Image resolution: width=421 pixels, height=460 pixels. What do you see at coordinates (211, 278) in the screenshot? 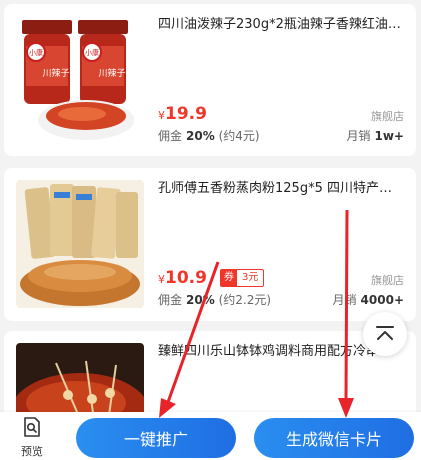
I see `product-price: ¥10.9 券 3元` at bounding box center [211, 278].